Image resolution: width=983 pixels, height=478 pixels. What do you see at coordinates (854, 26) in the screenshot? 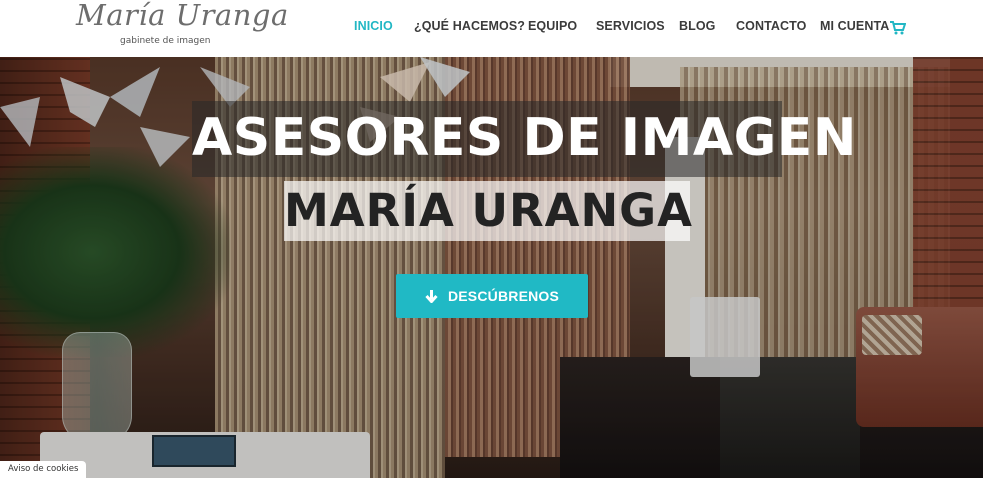
I see `nav-item-mi-cuenta: MI CUENTA` at bounding box center [854, 26].